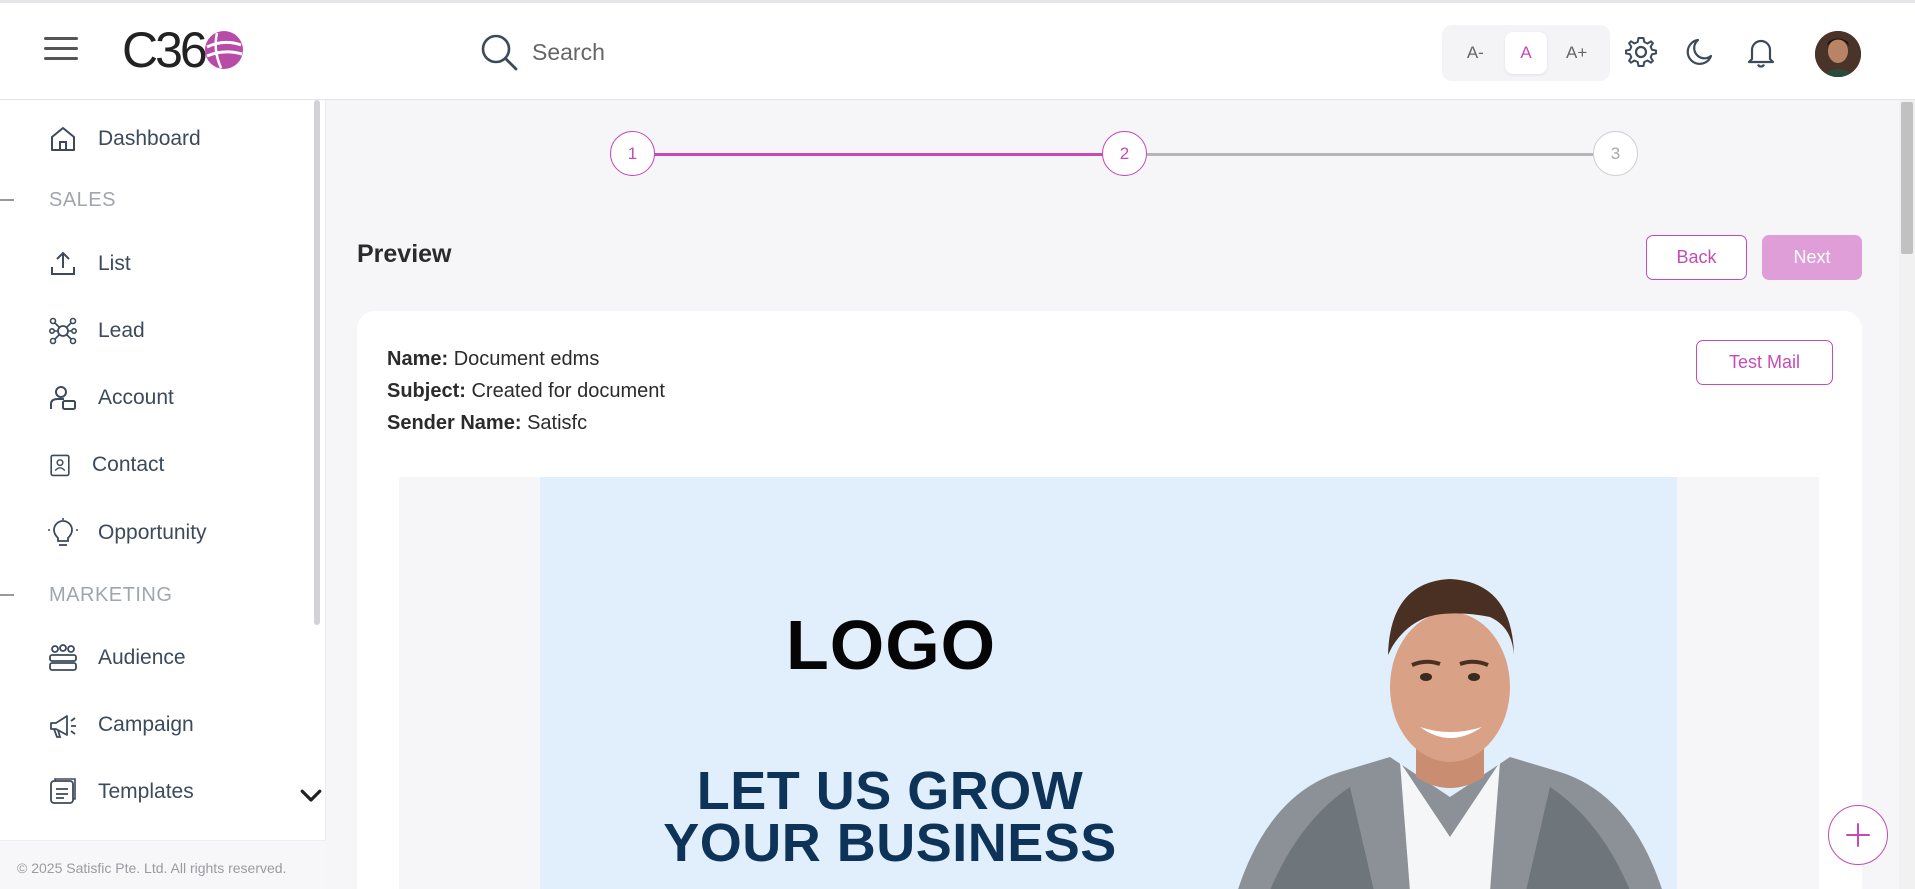 This screenshot has width=1915, height=889. I want to click on sidebar-item-campaign: Campaign, so click(121, 725).